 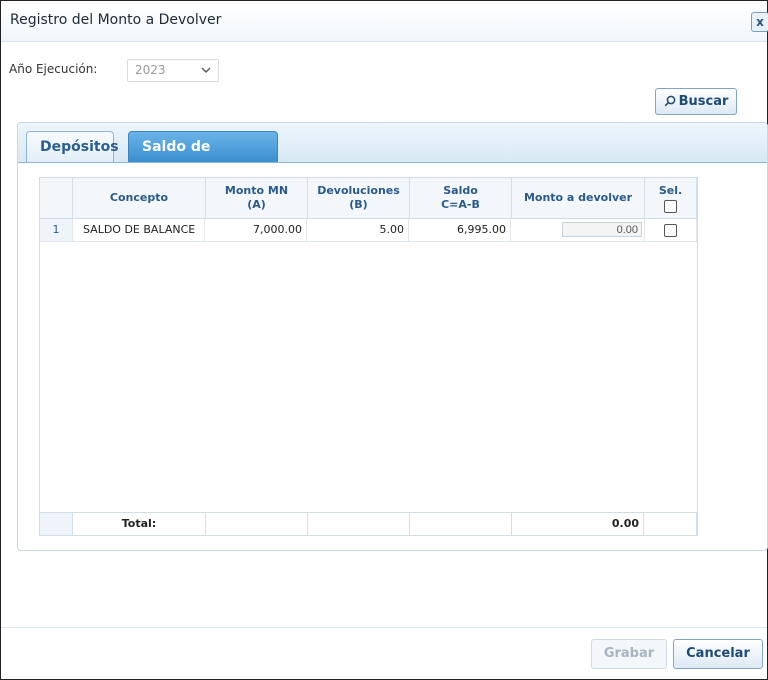 I want to click on col-header-monto-mn: Monto MN (A), so click(x=257, y=198).